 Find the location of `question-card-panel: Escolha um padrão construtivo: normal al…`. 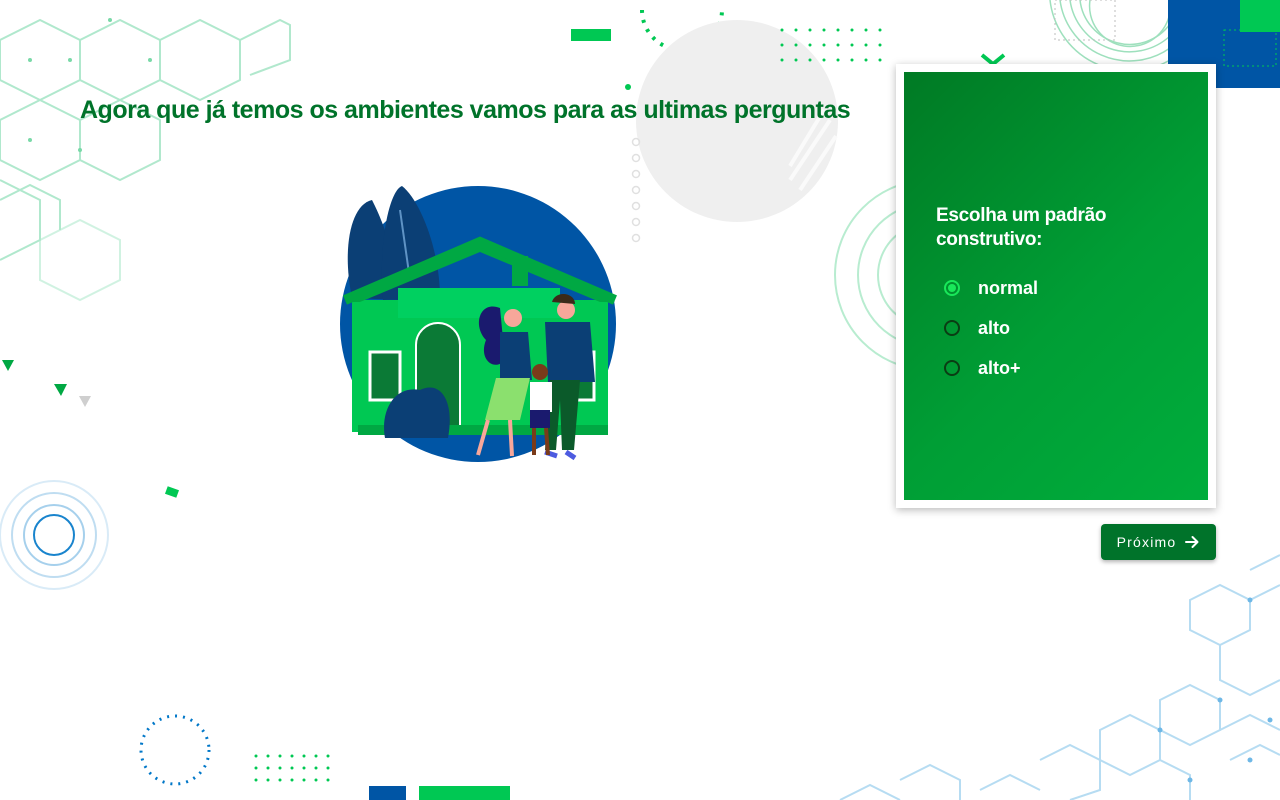

question-card-panel: Escolha um padrão construtivo: normal al… is located at coordinates (1056, 286).